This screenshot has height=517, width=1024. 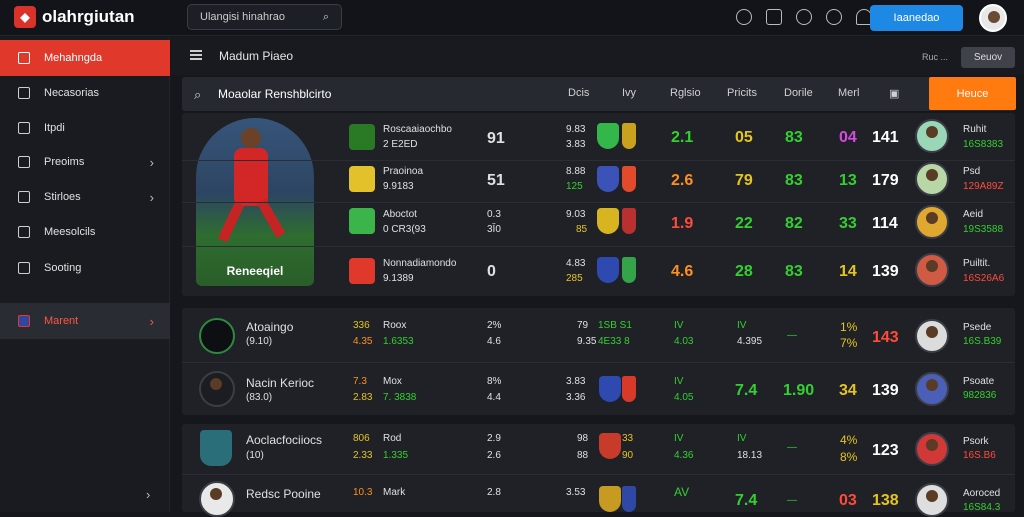 I want to click on row-stat: 4.395, so click(x=750, y=341).